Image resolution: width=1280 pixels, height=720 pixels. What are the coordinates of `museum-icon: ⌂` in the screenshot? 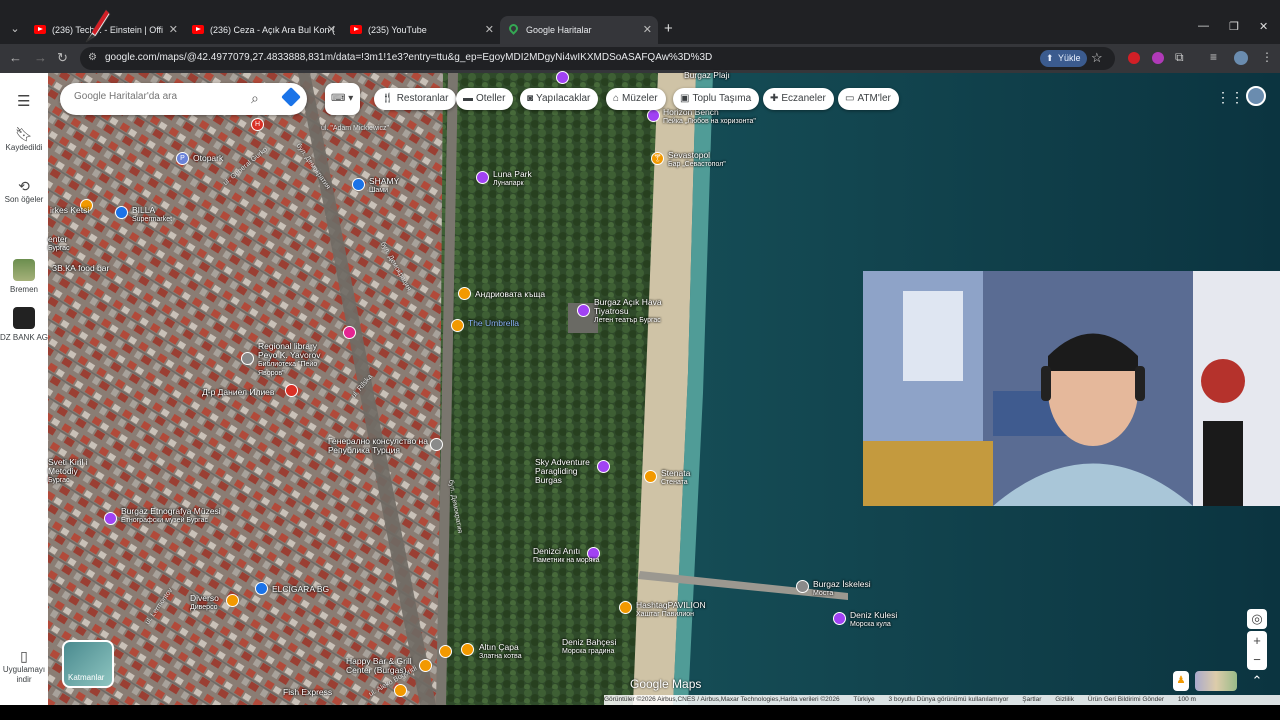 It's located at (616, 98).